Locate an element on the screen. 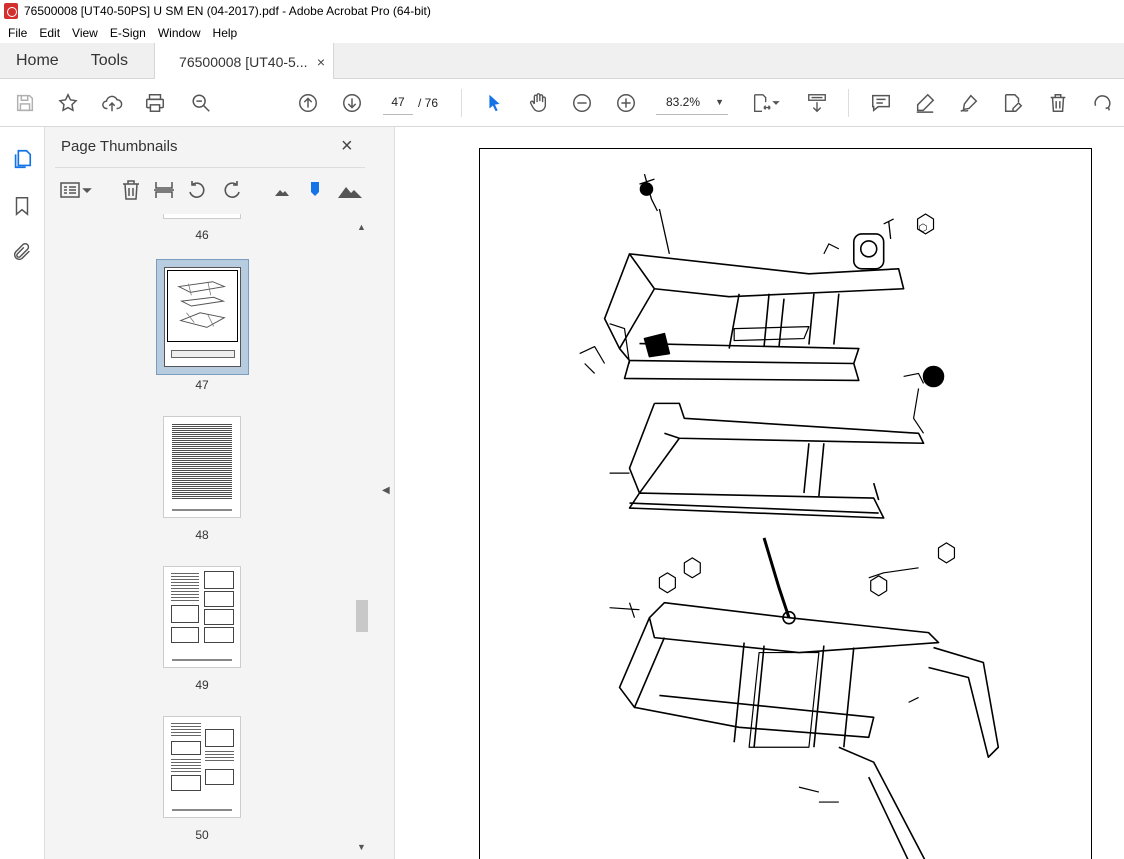 This screenshot has width=1124, height=859. menu-bar: File Edit View E-Sign Window Help is located at coordinates (562, 32).